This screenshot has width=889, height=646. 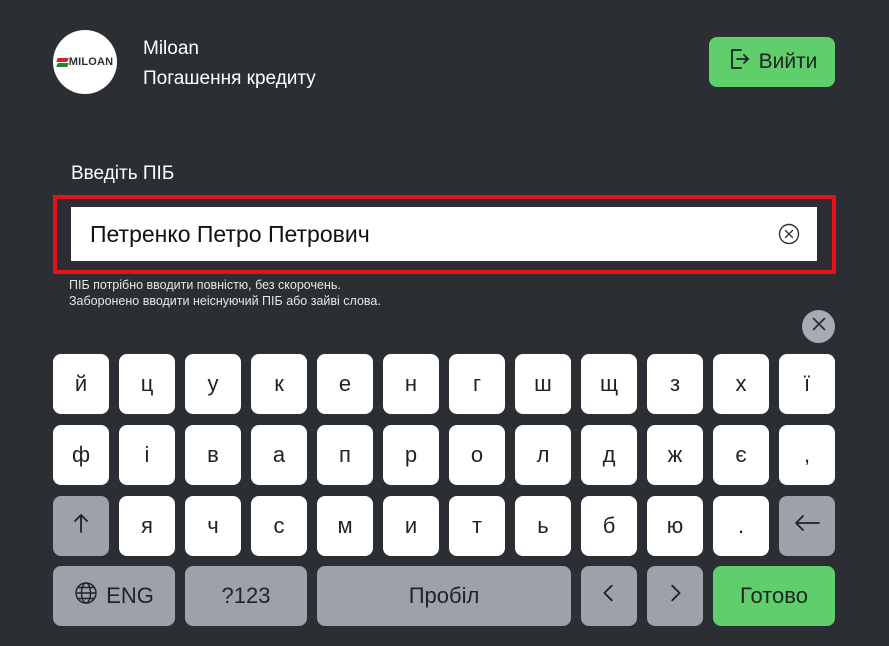 I want to click on chevron-left-icon, so click(x=609, y=596).